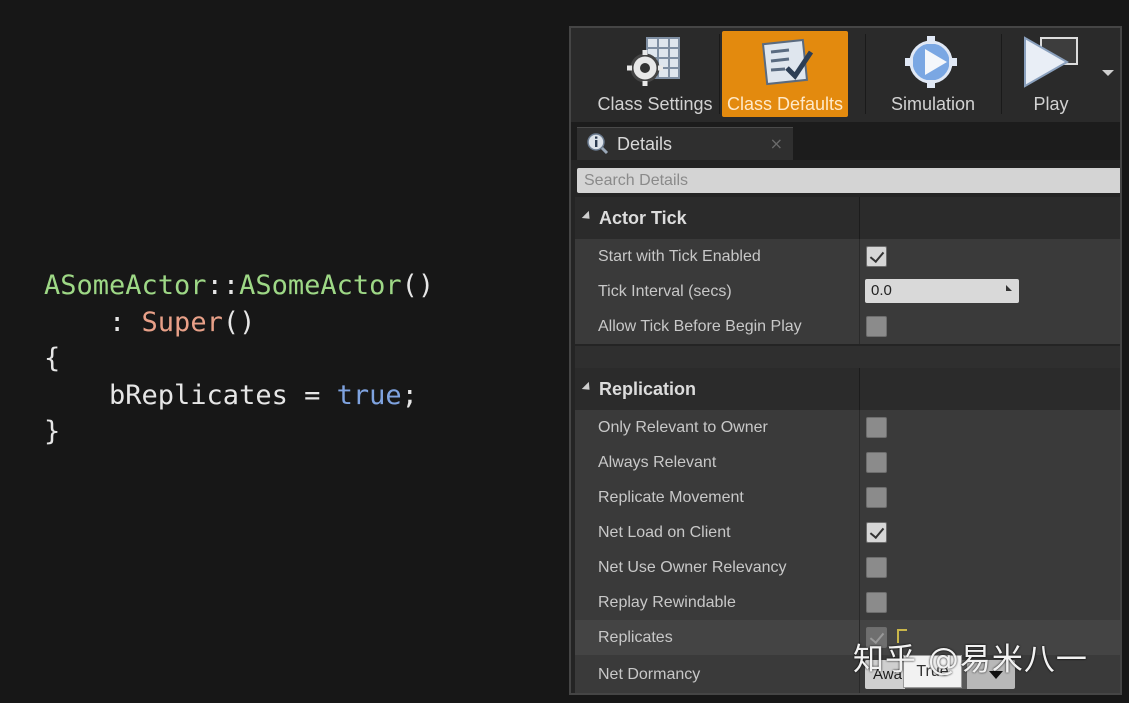  What do you see at coordinates (655, 62) in the screenshot?
I see `class-settings-icon` at bounding box center [655, 62].